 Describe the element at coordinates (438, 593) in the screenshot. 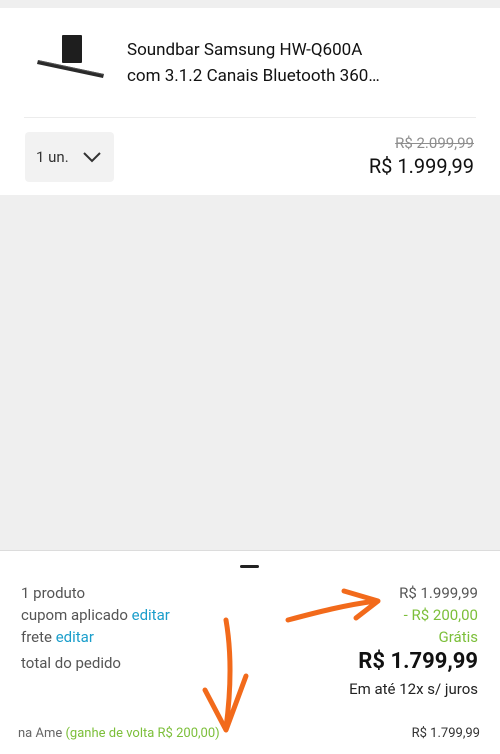

I see `items-subtotal: R$ 1.999,99` at that location.